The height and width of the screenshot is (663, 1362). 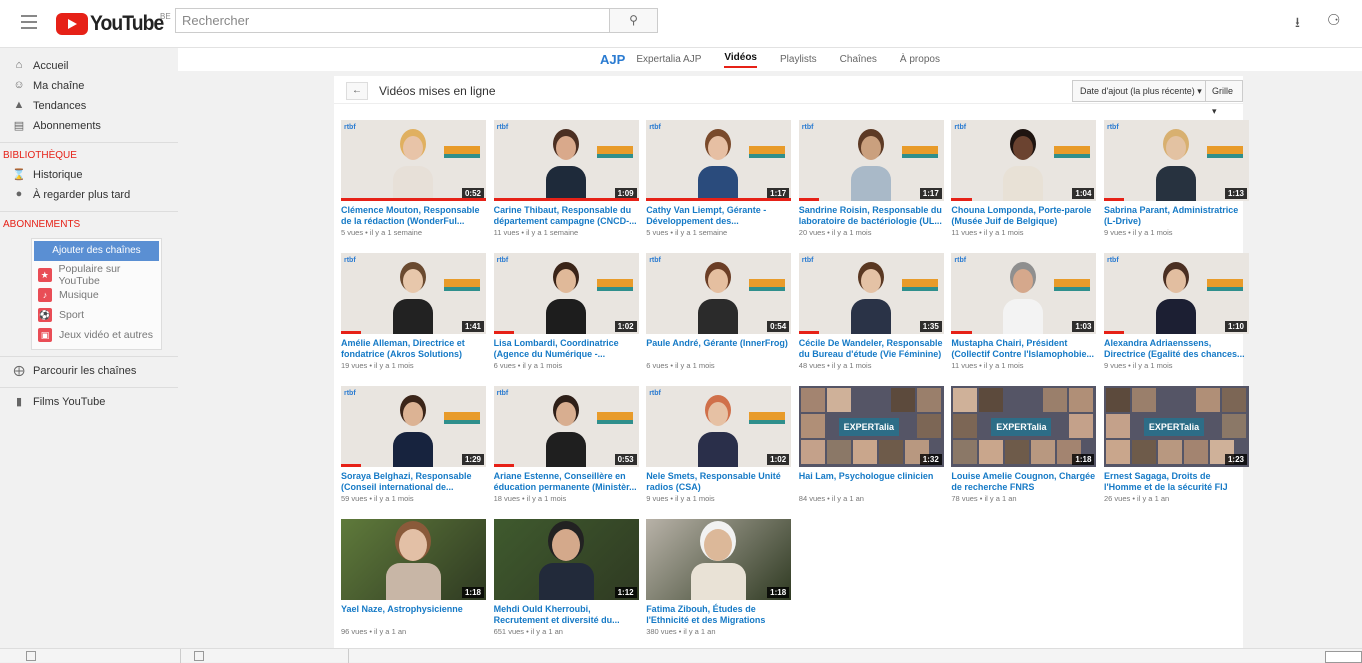 What do you see at coordinates (413, 609) in the screenshot?
I see `video-title: Yael Naze, Astrophysicienne` at bounding box center [413, 609].